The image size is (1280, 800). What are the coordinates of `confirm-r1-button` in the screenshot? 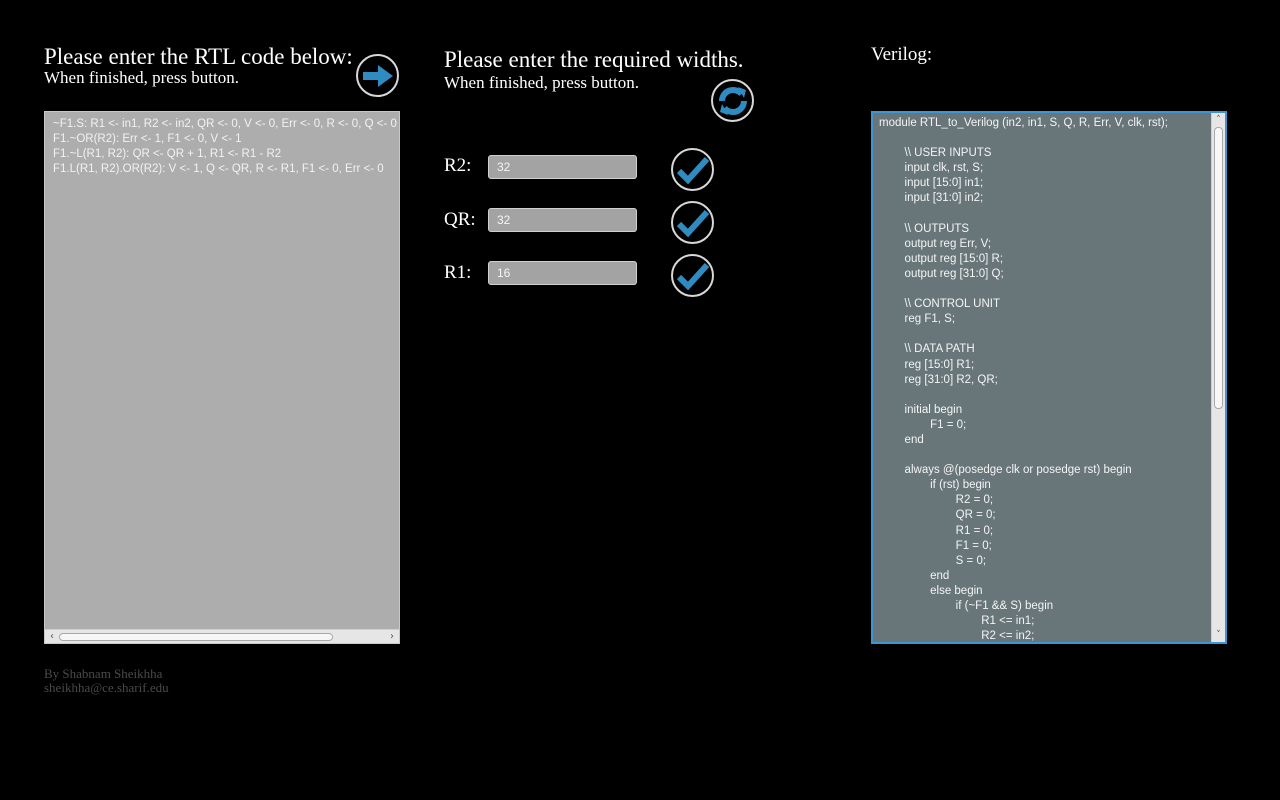 It's located at (692, 275).